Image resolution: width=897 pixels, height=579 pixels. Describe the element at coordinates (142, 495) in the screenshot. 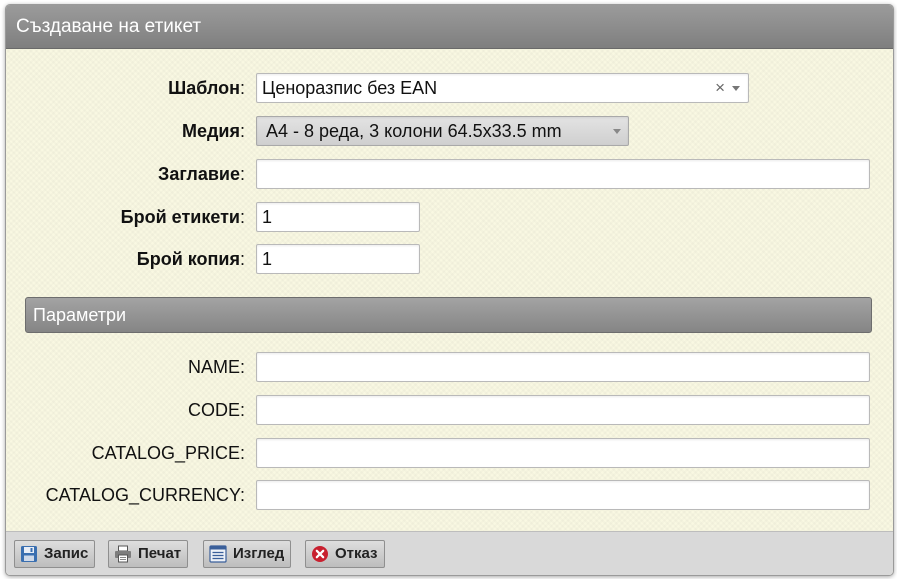

I see `param-label-catalog-currency: CATALOG_CURRENCY` at that location.